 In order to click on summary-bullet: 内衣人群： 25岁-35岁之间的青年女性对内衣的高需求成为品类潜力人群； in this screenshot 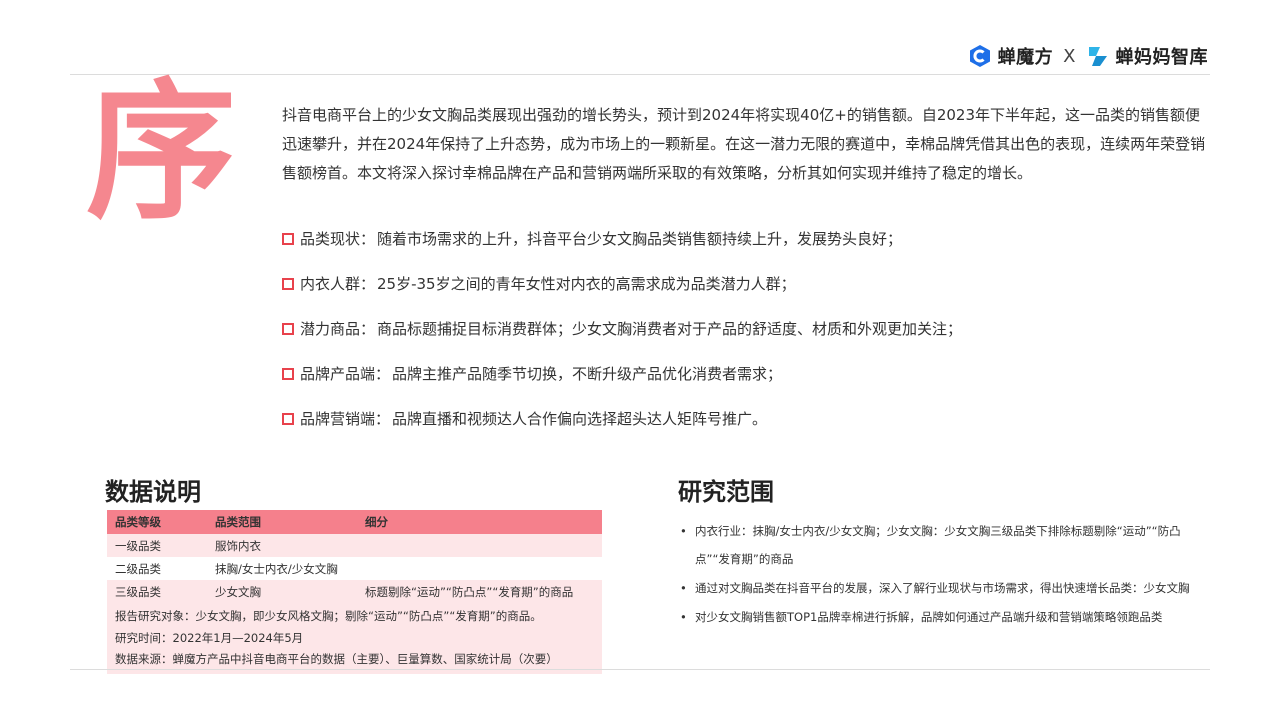, I will do `click(747, 283)`.